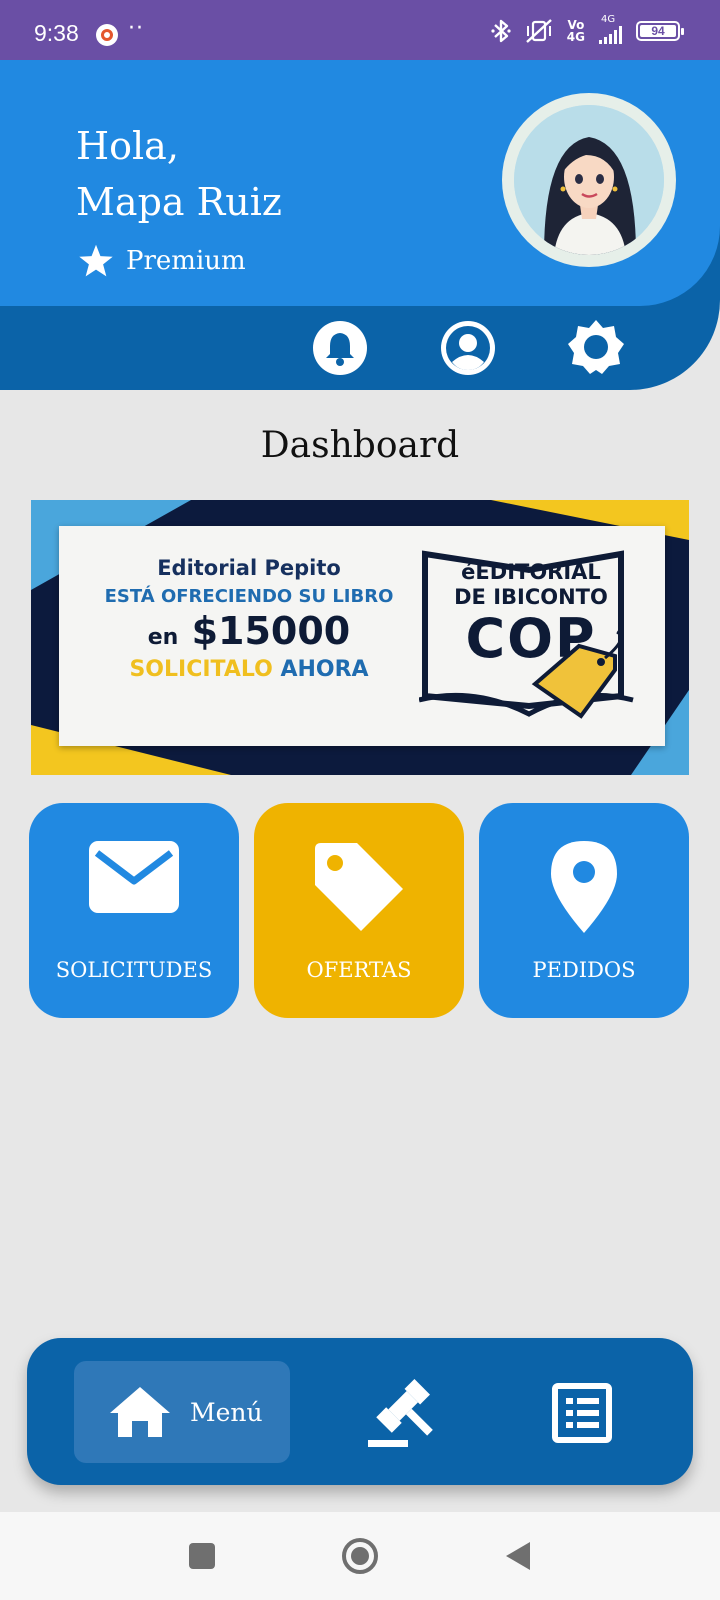 This screenshot has height=1600, width=720. I want to click on status-bar: 9:38 ·· Vo 4G 4G 94, so click(360, 30).